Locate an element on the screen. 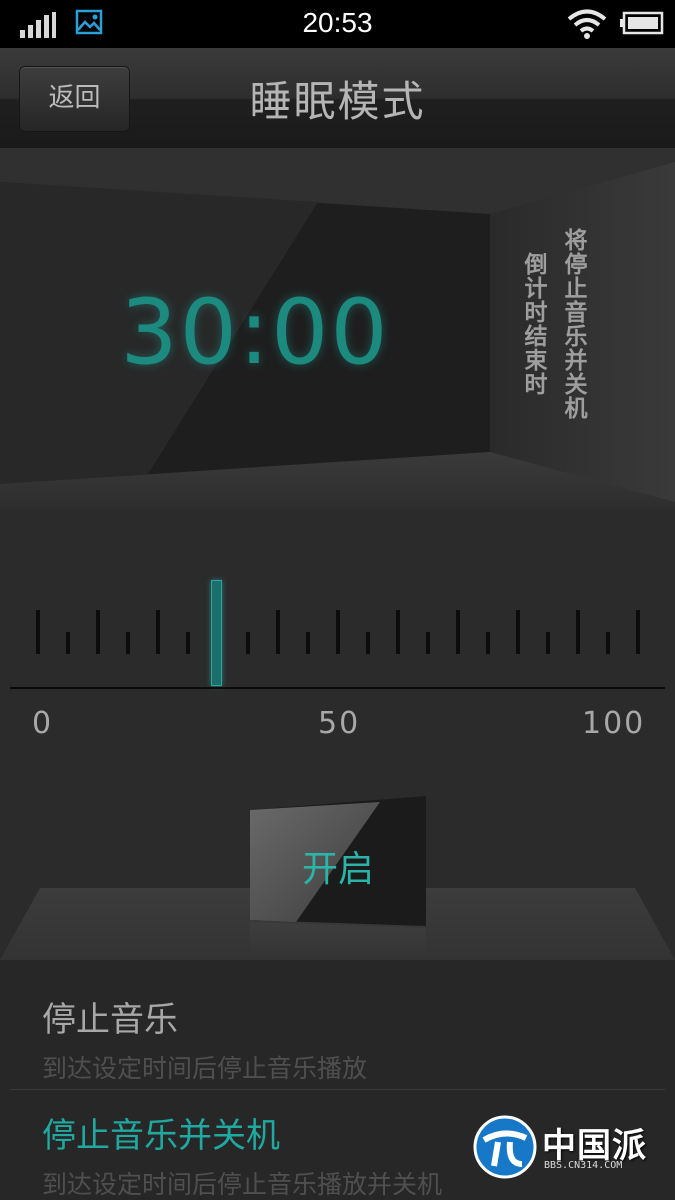  battery-icon is located at coordinates (642, 23).